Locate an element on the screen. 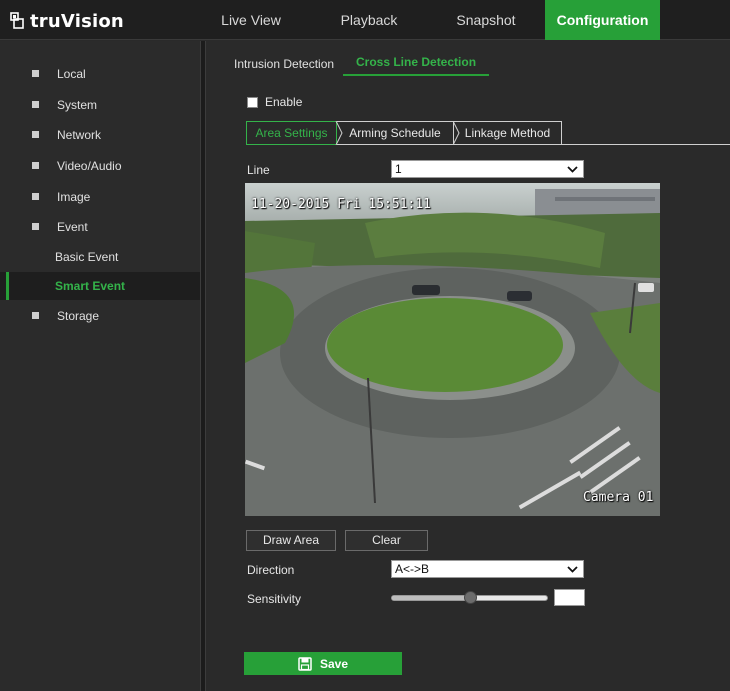 The height and width of the screenshot is (691, 730). sidebar-item-label: Network is located at coordinates (79, 135).